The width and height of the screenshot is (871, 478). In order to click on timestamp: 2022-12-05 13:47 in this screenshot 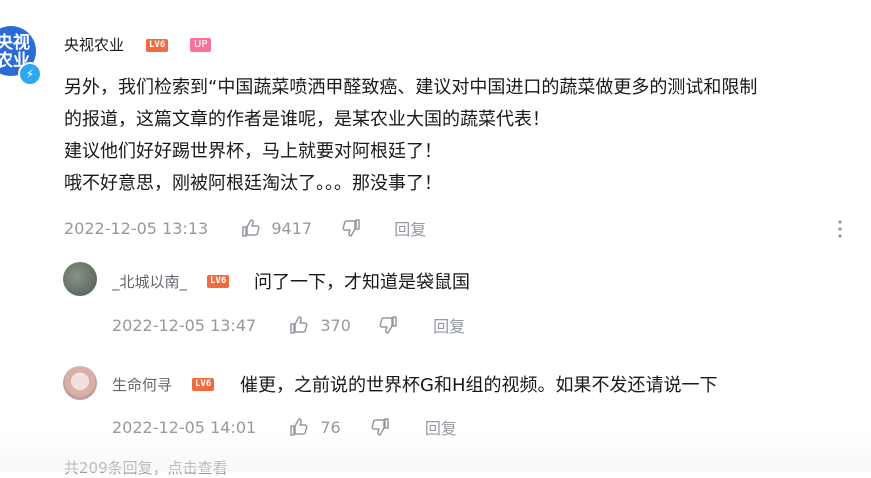, I will do `click(184, 325)`.